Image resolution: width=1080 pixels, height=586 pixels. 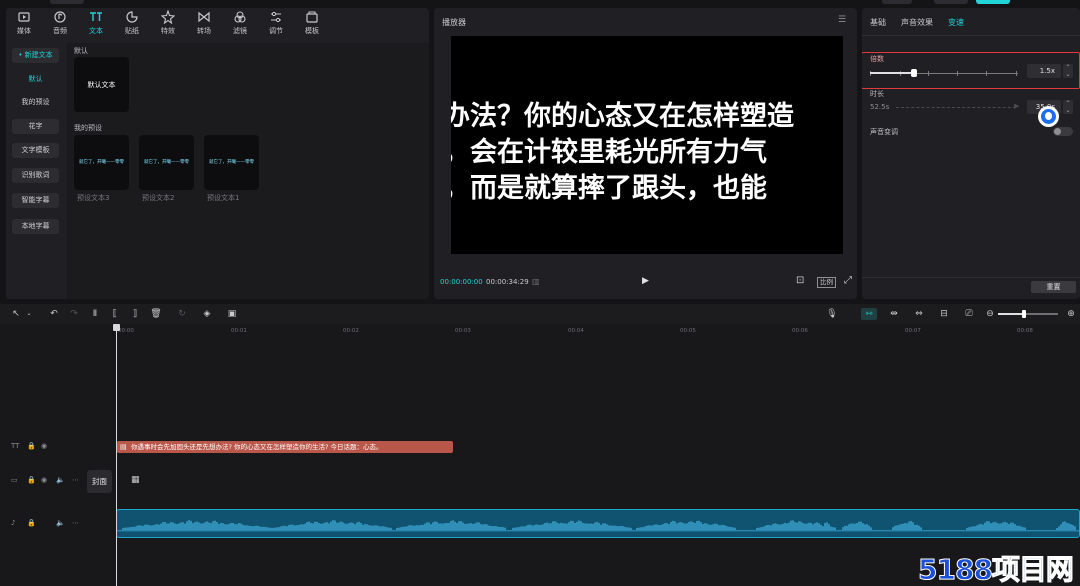 What do you see at coordinates (35, 150) in the screenshot?
I see `nav-text-template: 文字模板` at bounding box center [35, 150].